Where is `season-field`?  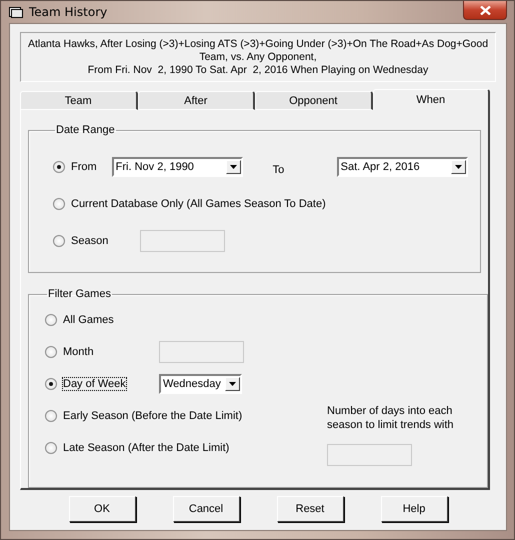 season-field is located at coordinates (182, 241).